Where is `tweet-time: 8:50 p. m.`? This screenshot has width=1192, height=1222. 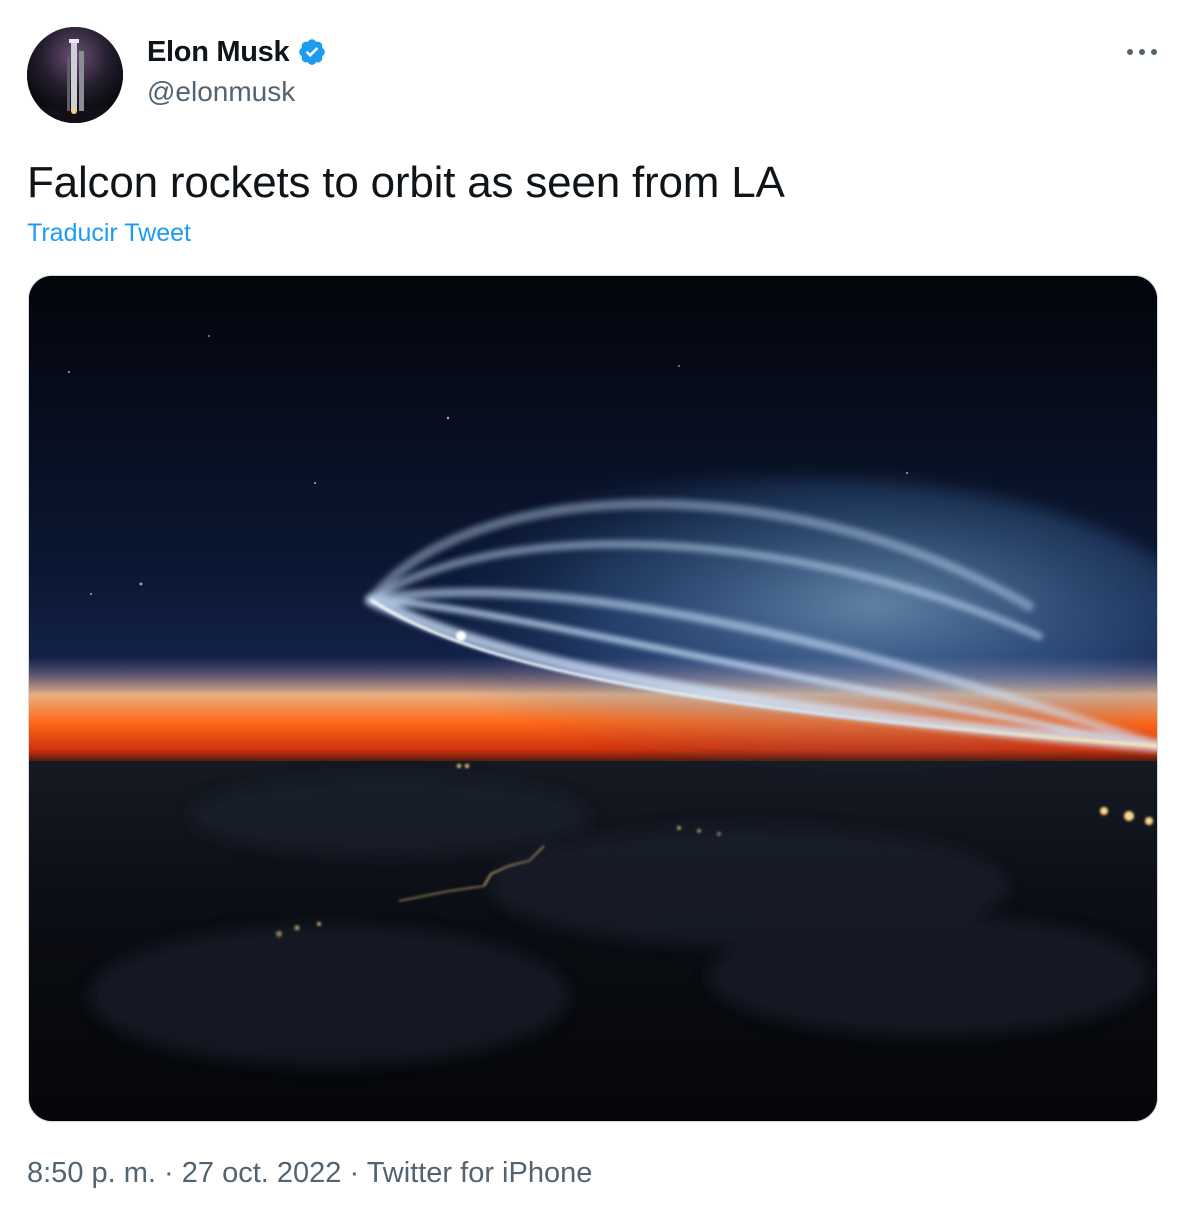 tweet-time: 8:50 p. m. is located at coordinates (91, 1173).